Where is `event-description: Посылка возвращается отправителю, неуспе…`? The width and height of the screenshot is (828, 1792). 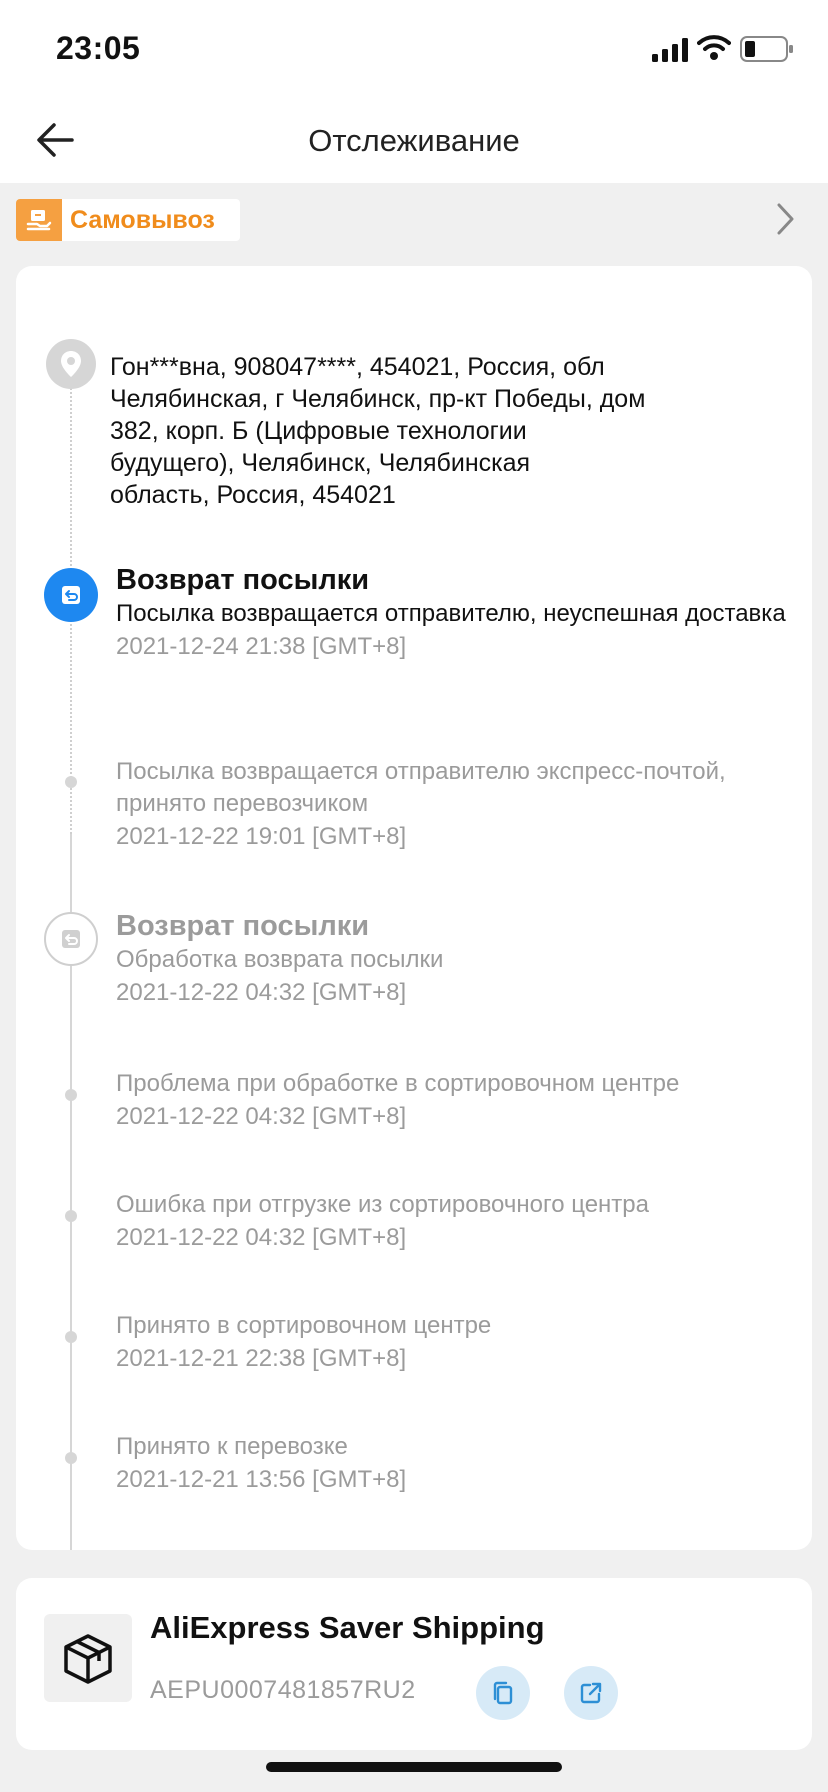
event-description: Посылка возвращается отправителю, неуспе… is located at coordinates (451, 613).